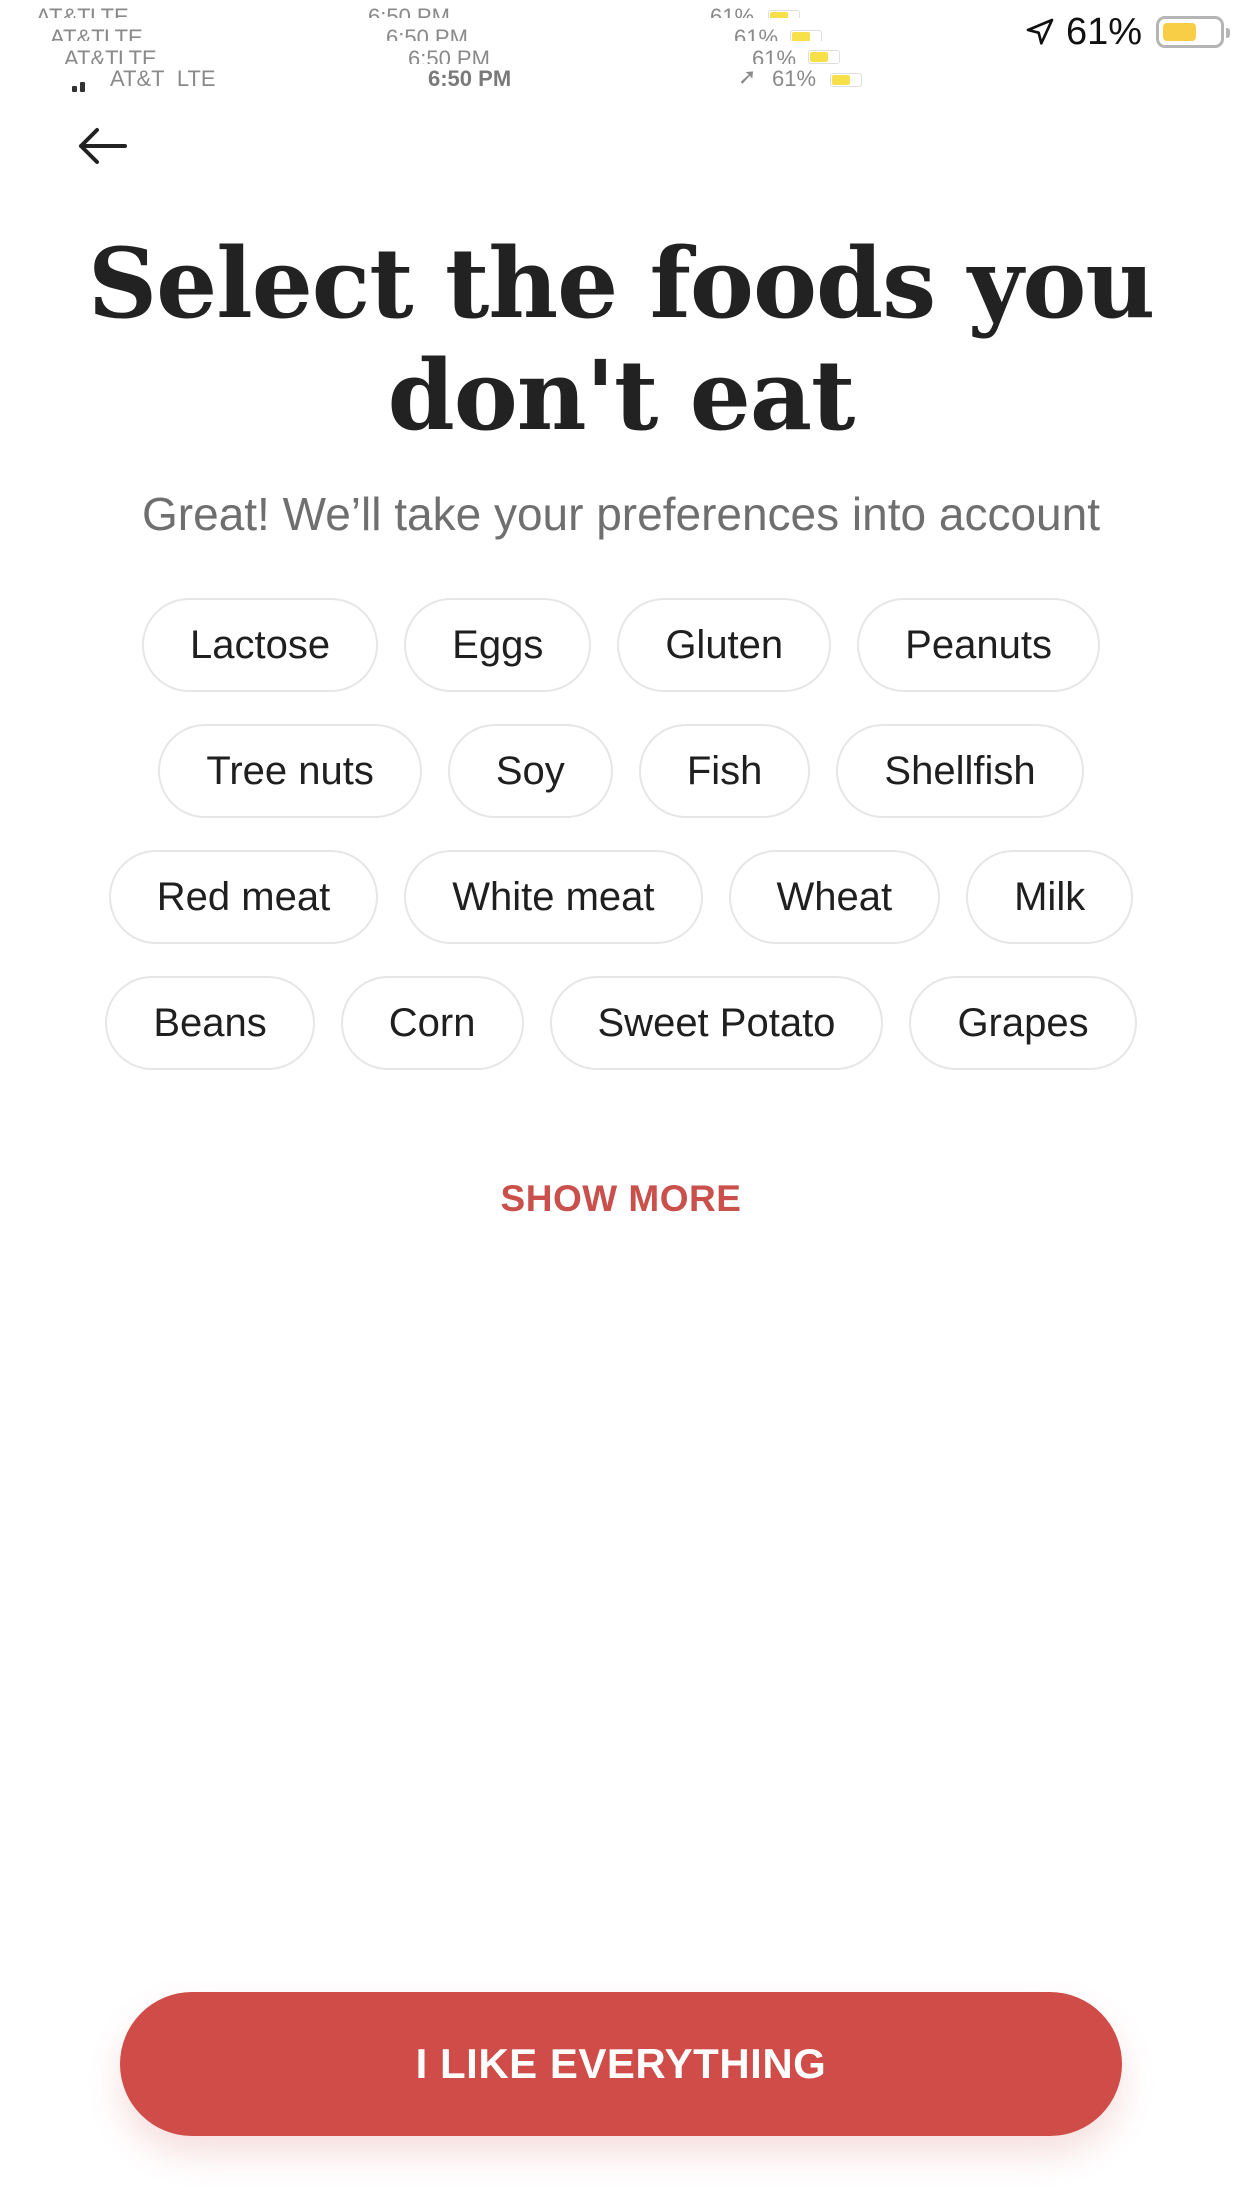 Image resolution: width=1242 pixels, height=2208 pixels. Describe the element at coordinates (724, 771) in the screenshot. I see `food-chip-fish: Fish` at that location.